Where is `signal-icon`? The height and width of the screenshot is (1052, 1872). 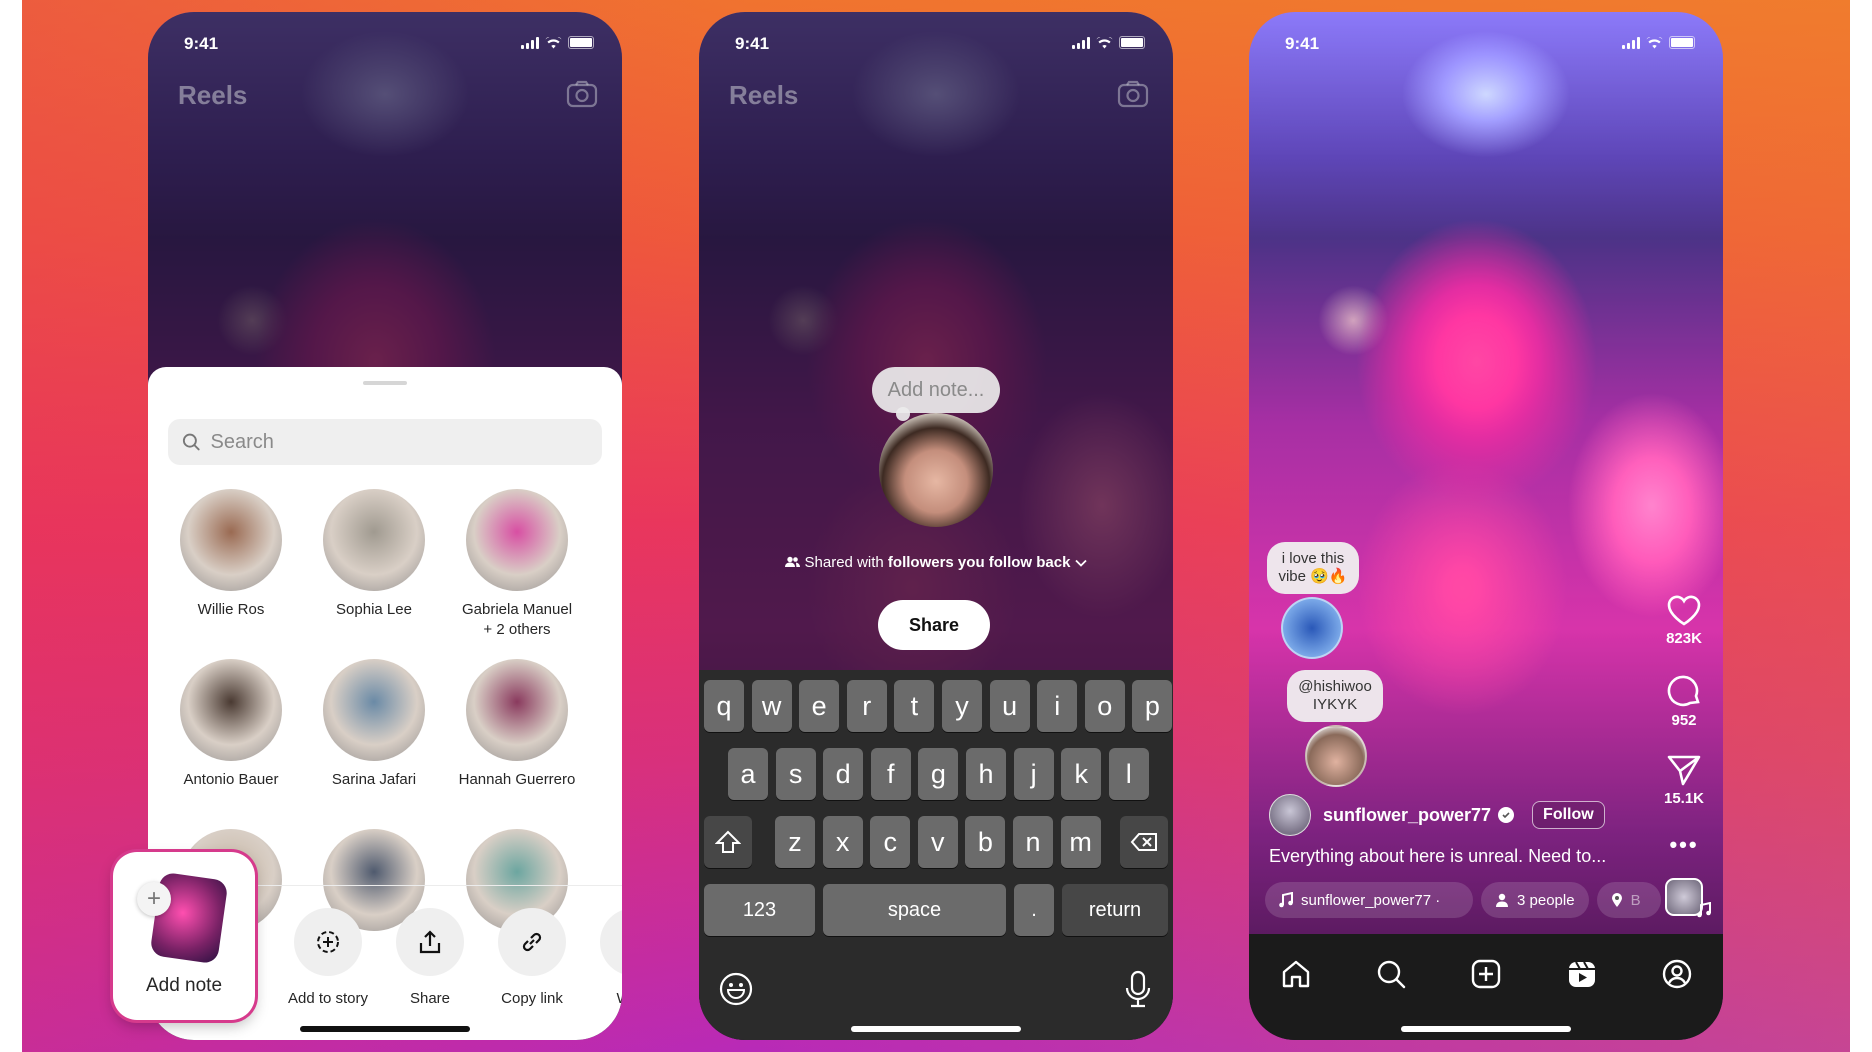 signal-icon is located at coordinates (1631, 42).